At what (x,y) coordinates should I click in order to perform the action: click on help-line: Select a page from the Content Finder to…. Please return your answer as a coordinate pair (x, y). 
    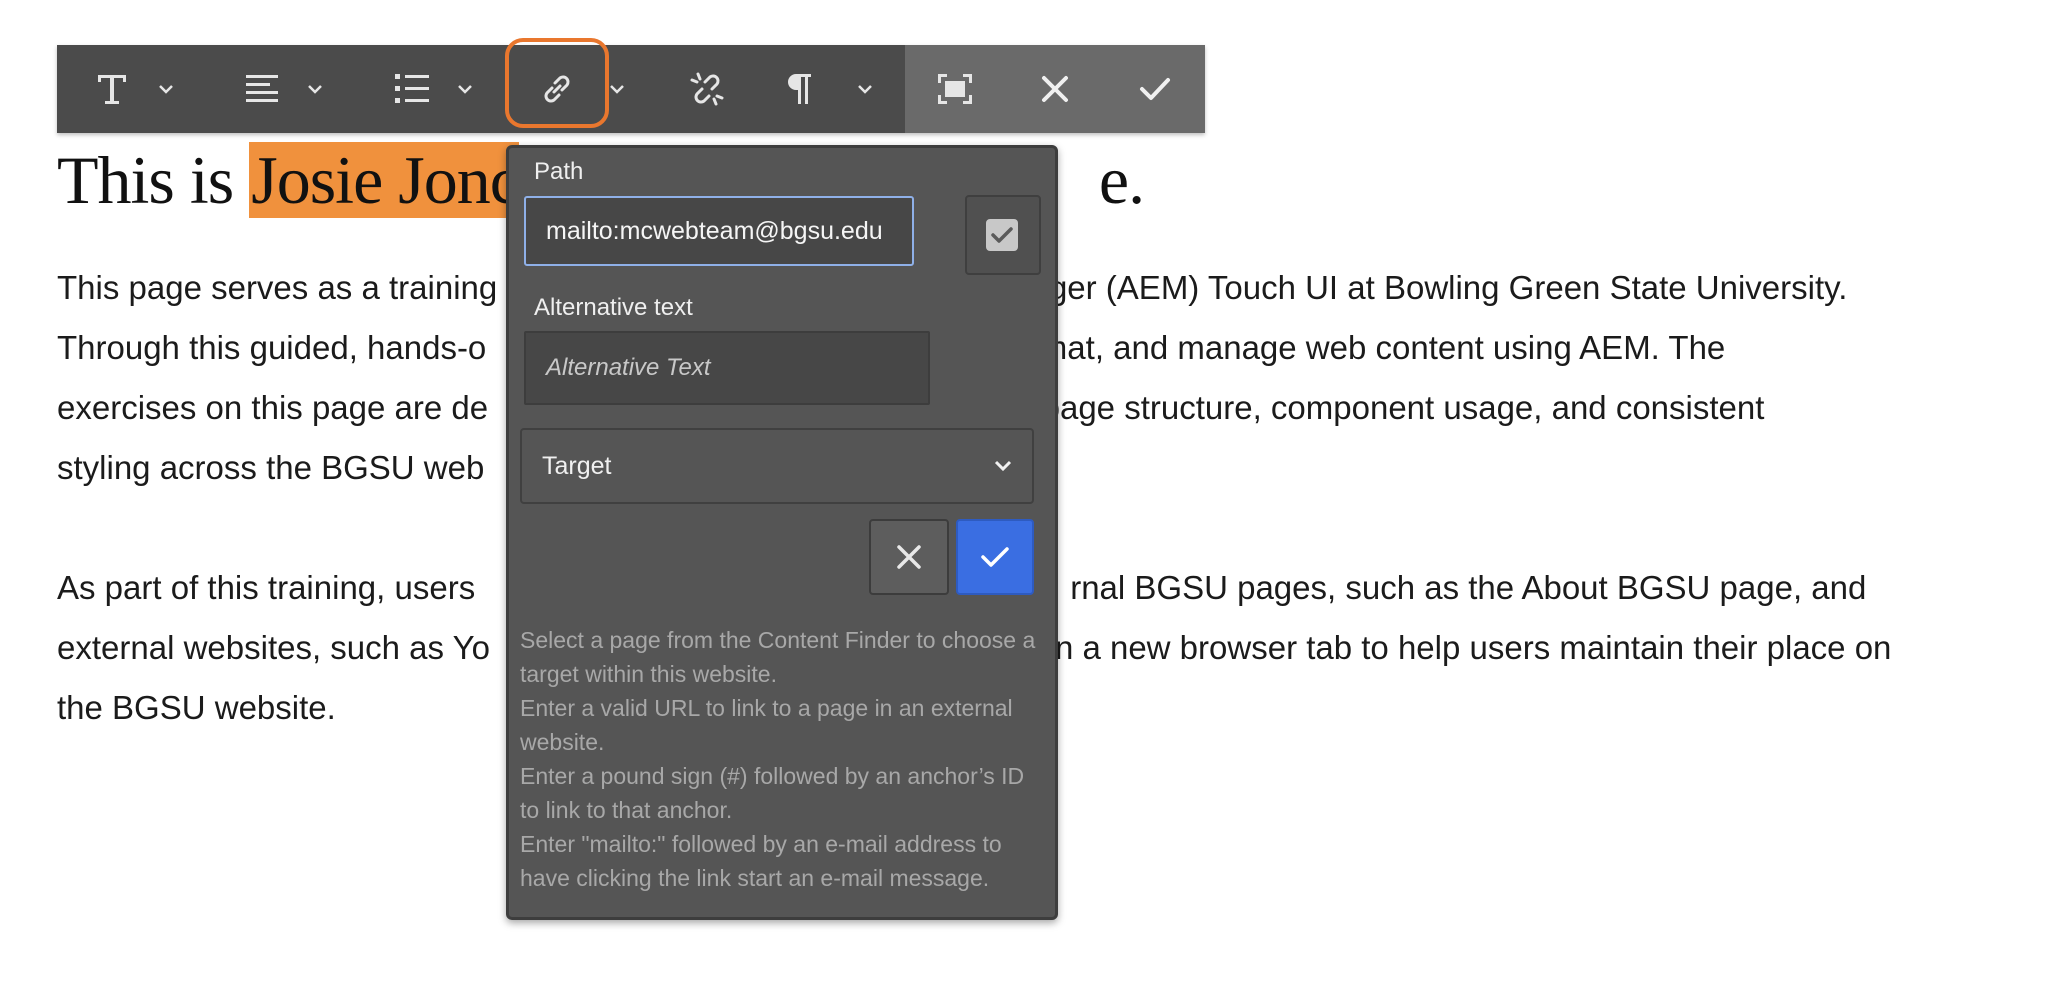
    Looking at the image, I should click on (778, 657).